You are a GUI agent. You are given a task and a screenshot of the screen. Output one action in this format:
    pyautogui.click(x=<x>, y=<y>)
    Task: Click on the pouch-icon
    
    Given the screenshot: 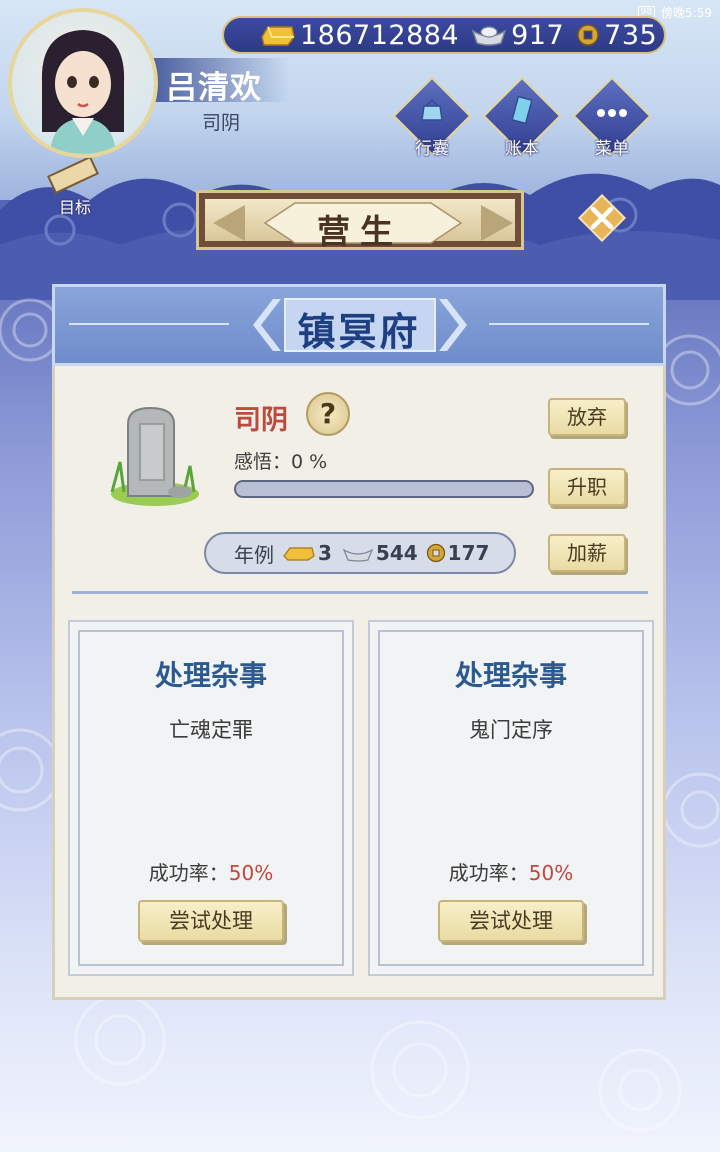 What is the action you would take?
    pyautogui.click(x=432, y=109)
    